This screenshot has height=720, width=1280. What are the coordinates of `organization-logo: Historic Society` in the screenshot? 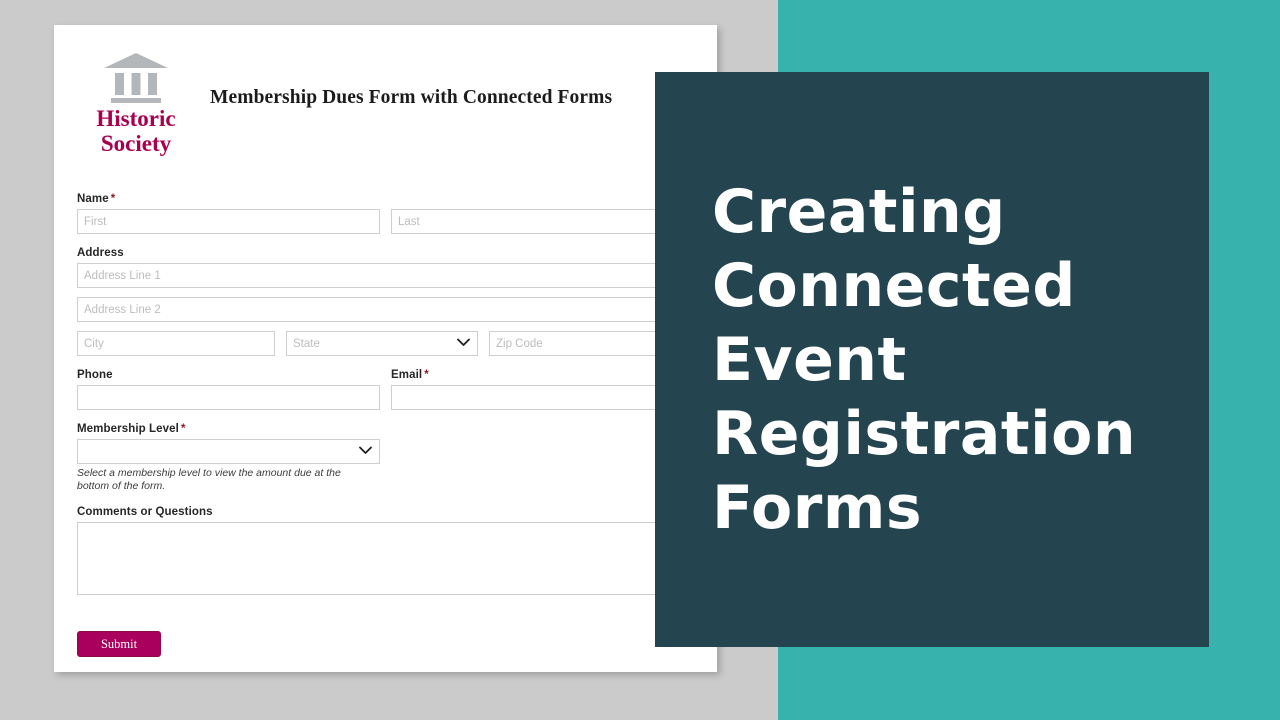 It's located at (136, 104).